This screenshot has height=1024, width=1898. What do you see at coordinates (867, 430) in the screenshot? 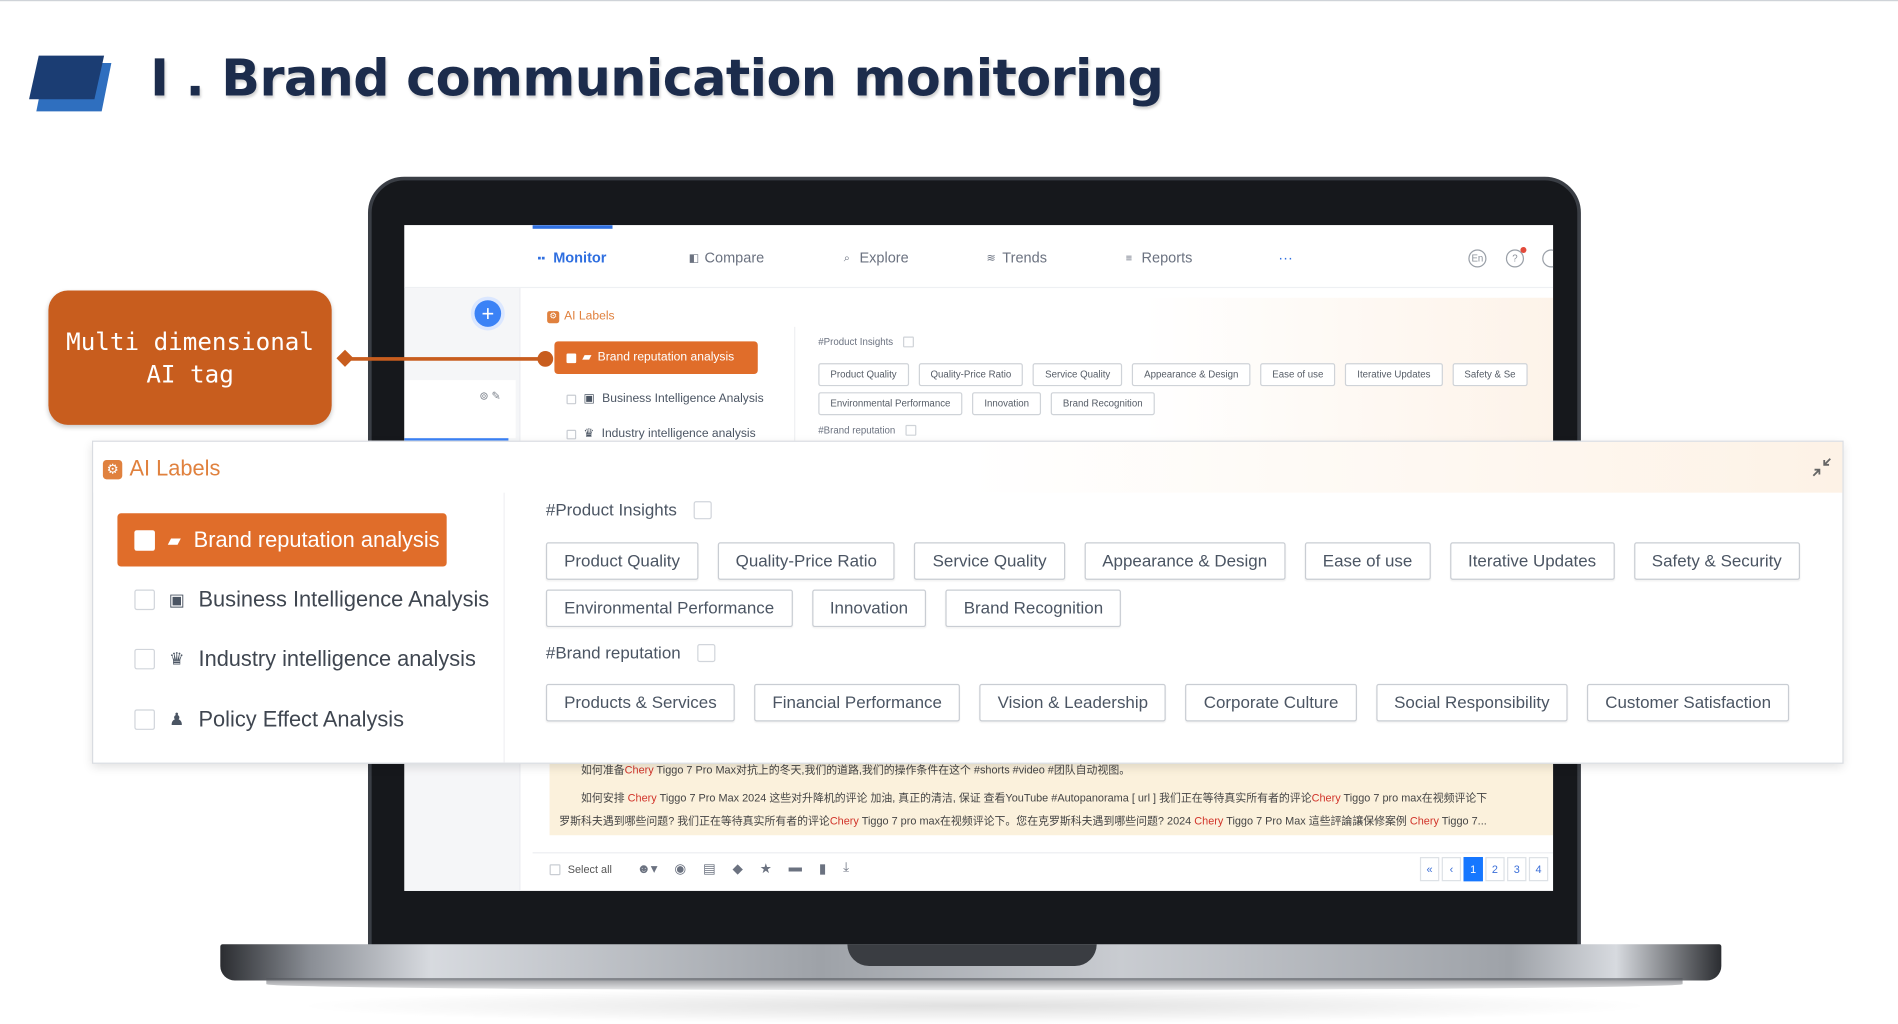
I see `mini-section-brand-reputation: #Brand reputation` at bounding box center [867, 430].